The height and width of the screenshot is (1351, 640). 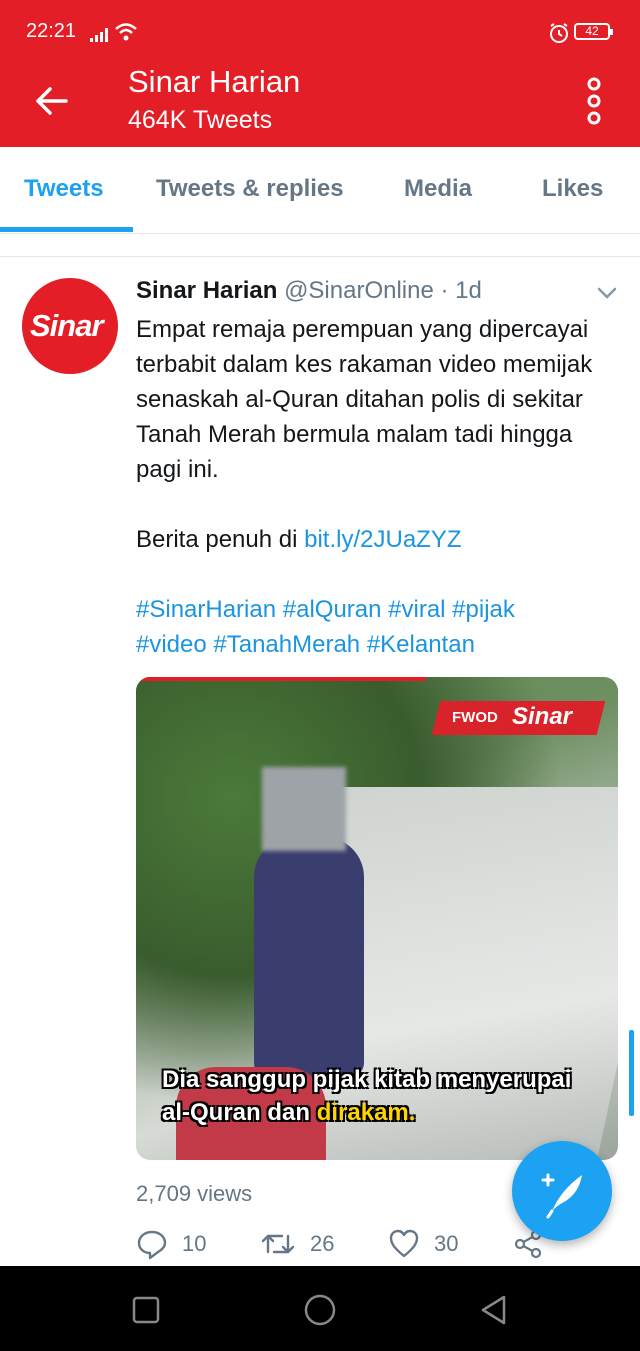 I want to click on compose-feather-icon, so click(x=561, y=1196).